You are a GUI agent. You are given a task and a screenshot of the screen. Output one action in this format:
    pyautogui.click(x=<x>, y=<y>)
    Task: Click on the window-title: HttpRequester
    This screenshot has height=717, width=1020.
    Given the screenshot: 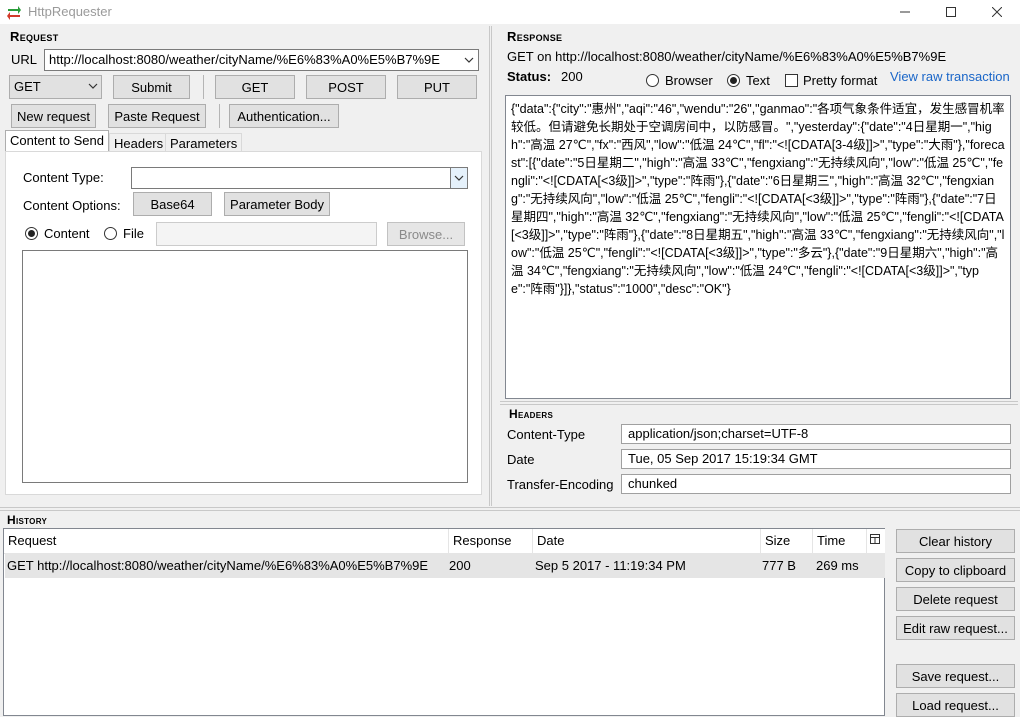 What is the action you would take?
    pyautogui.click(x=70, y=11)
    